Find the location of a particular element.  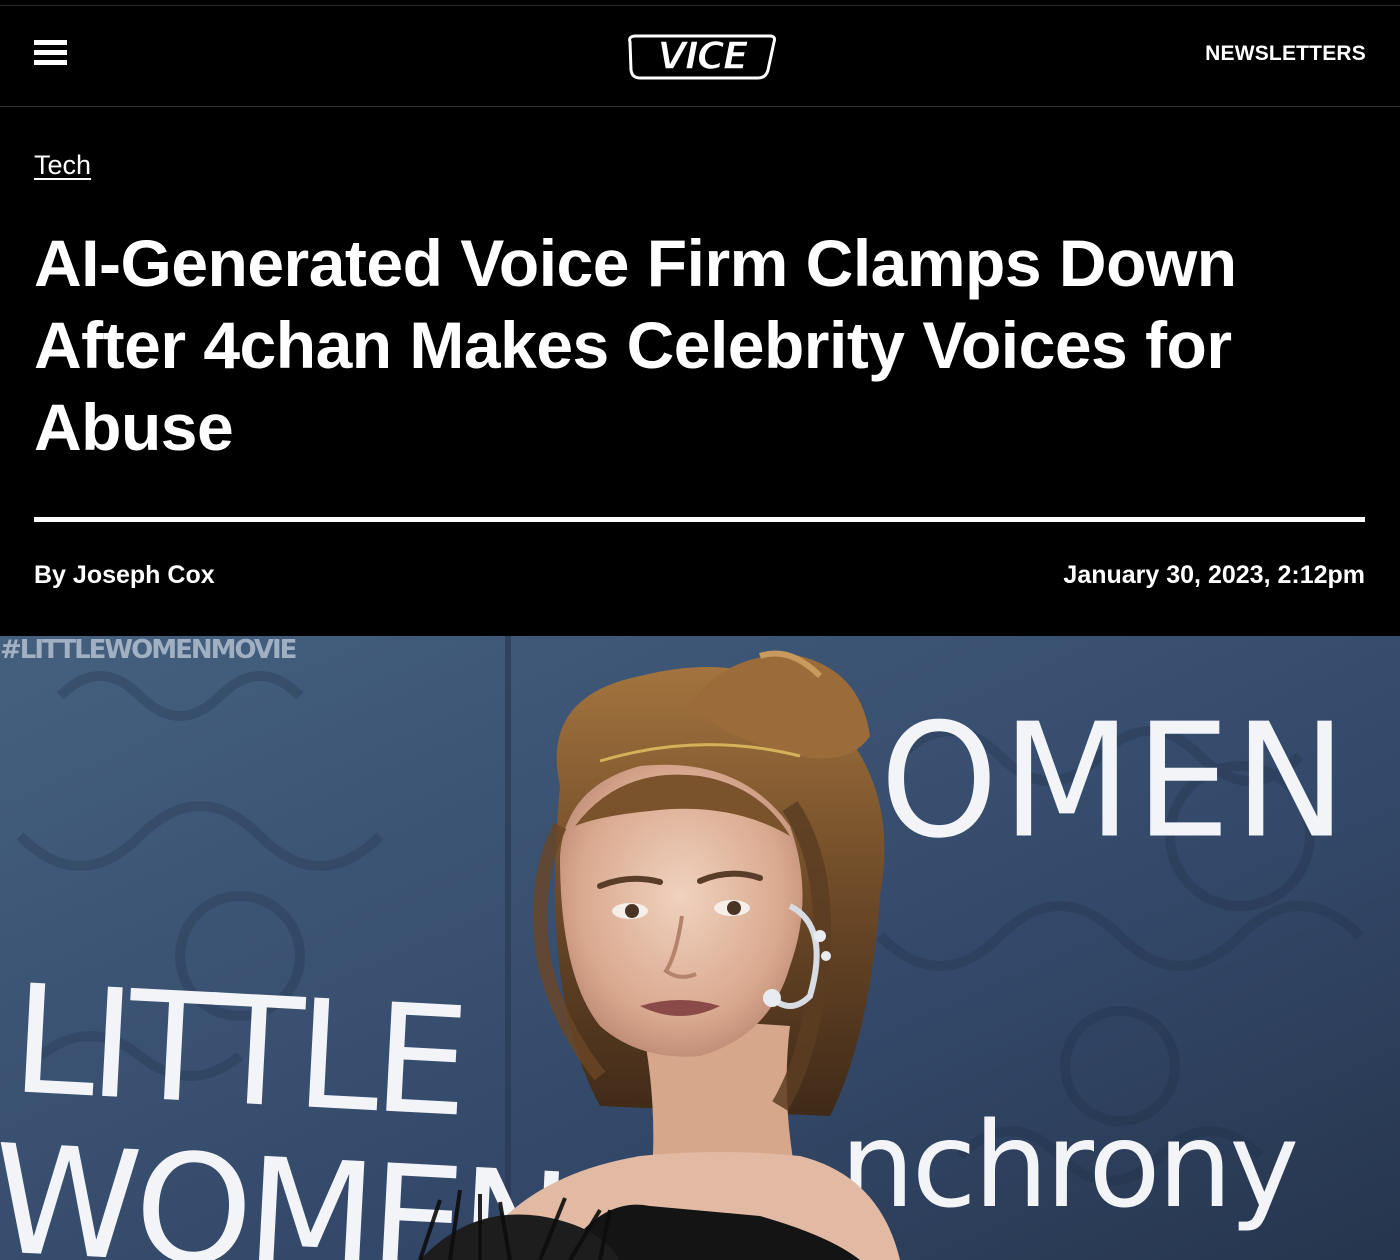

backdrop-sponsor-text: nchrony is located at coordinates (1068, 1165).